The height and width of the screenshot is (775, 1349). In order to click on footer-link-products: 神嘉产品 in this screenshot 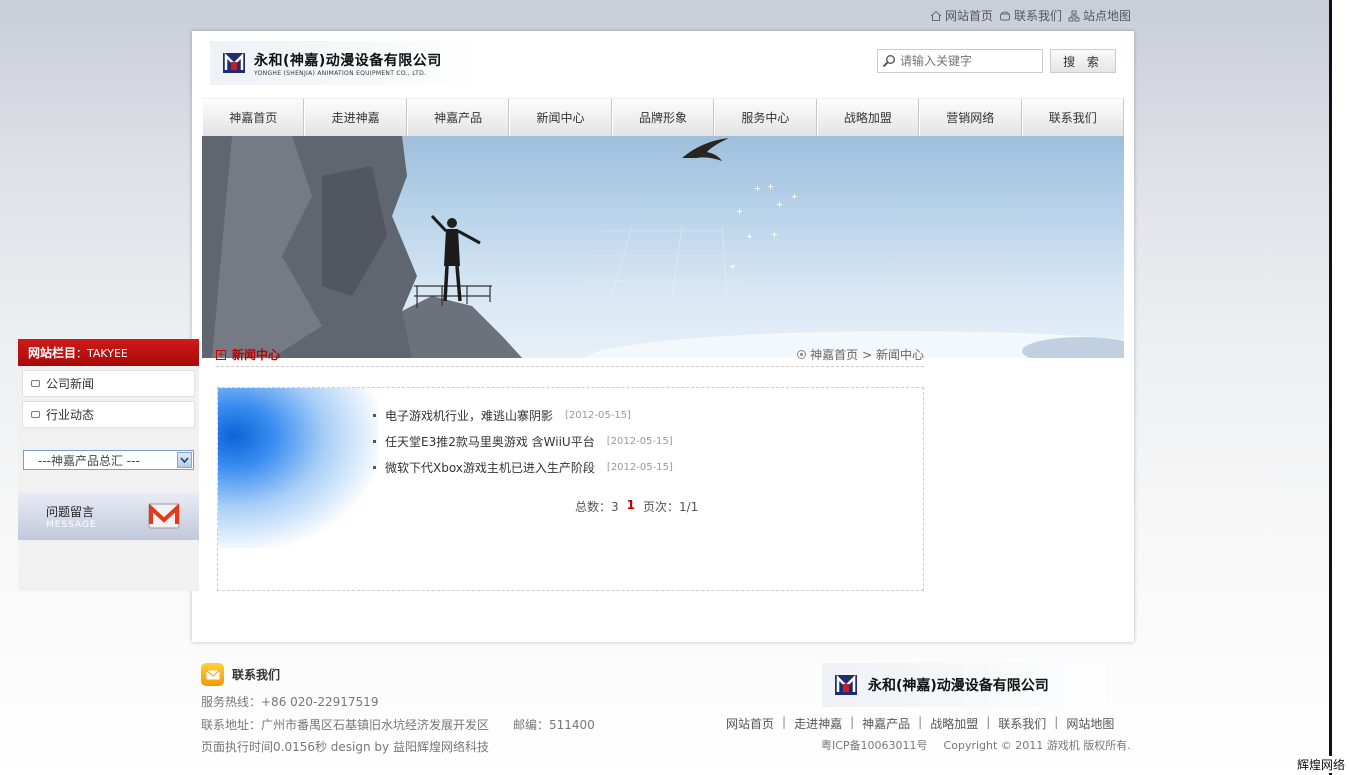, I will do `click(886, 723)`.